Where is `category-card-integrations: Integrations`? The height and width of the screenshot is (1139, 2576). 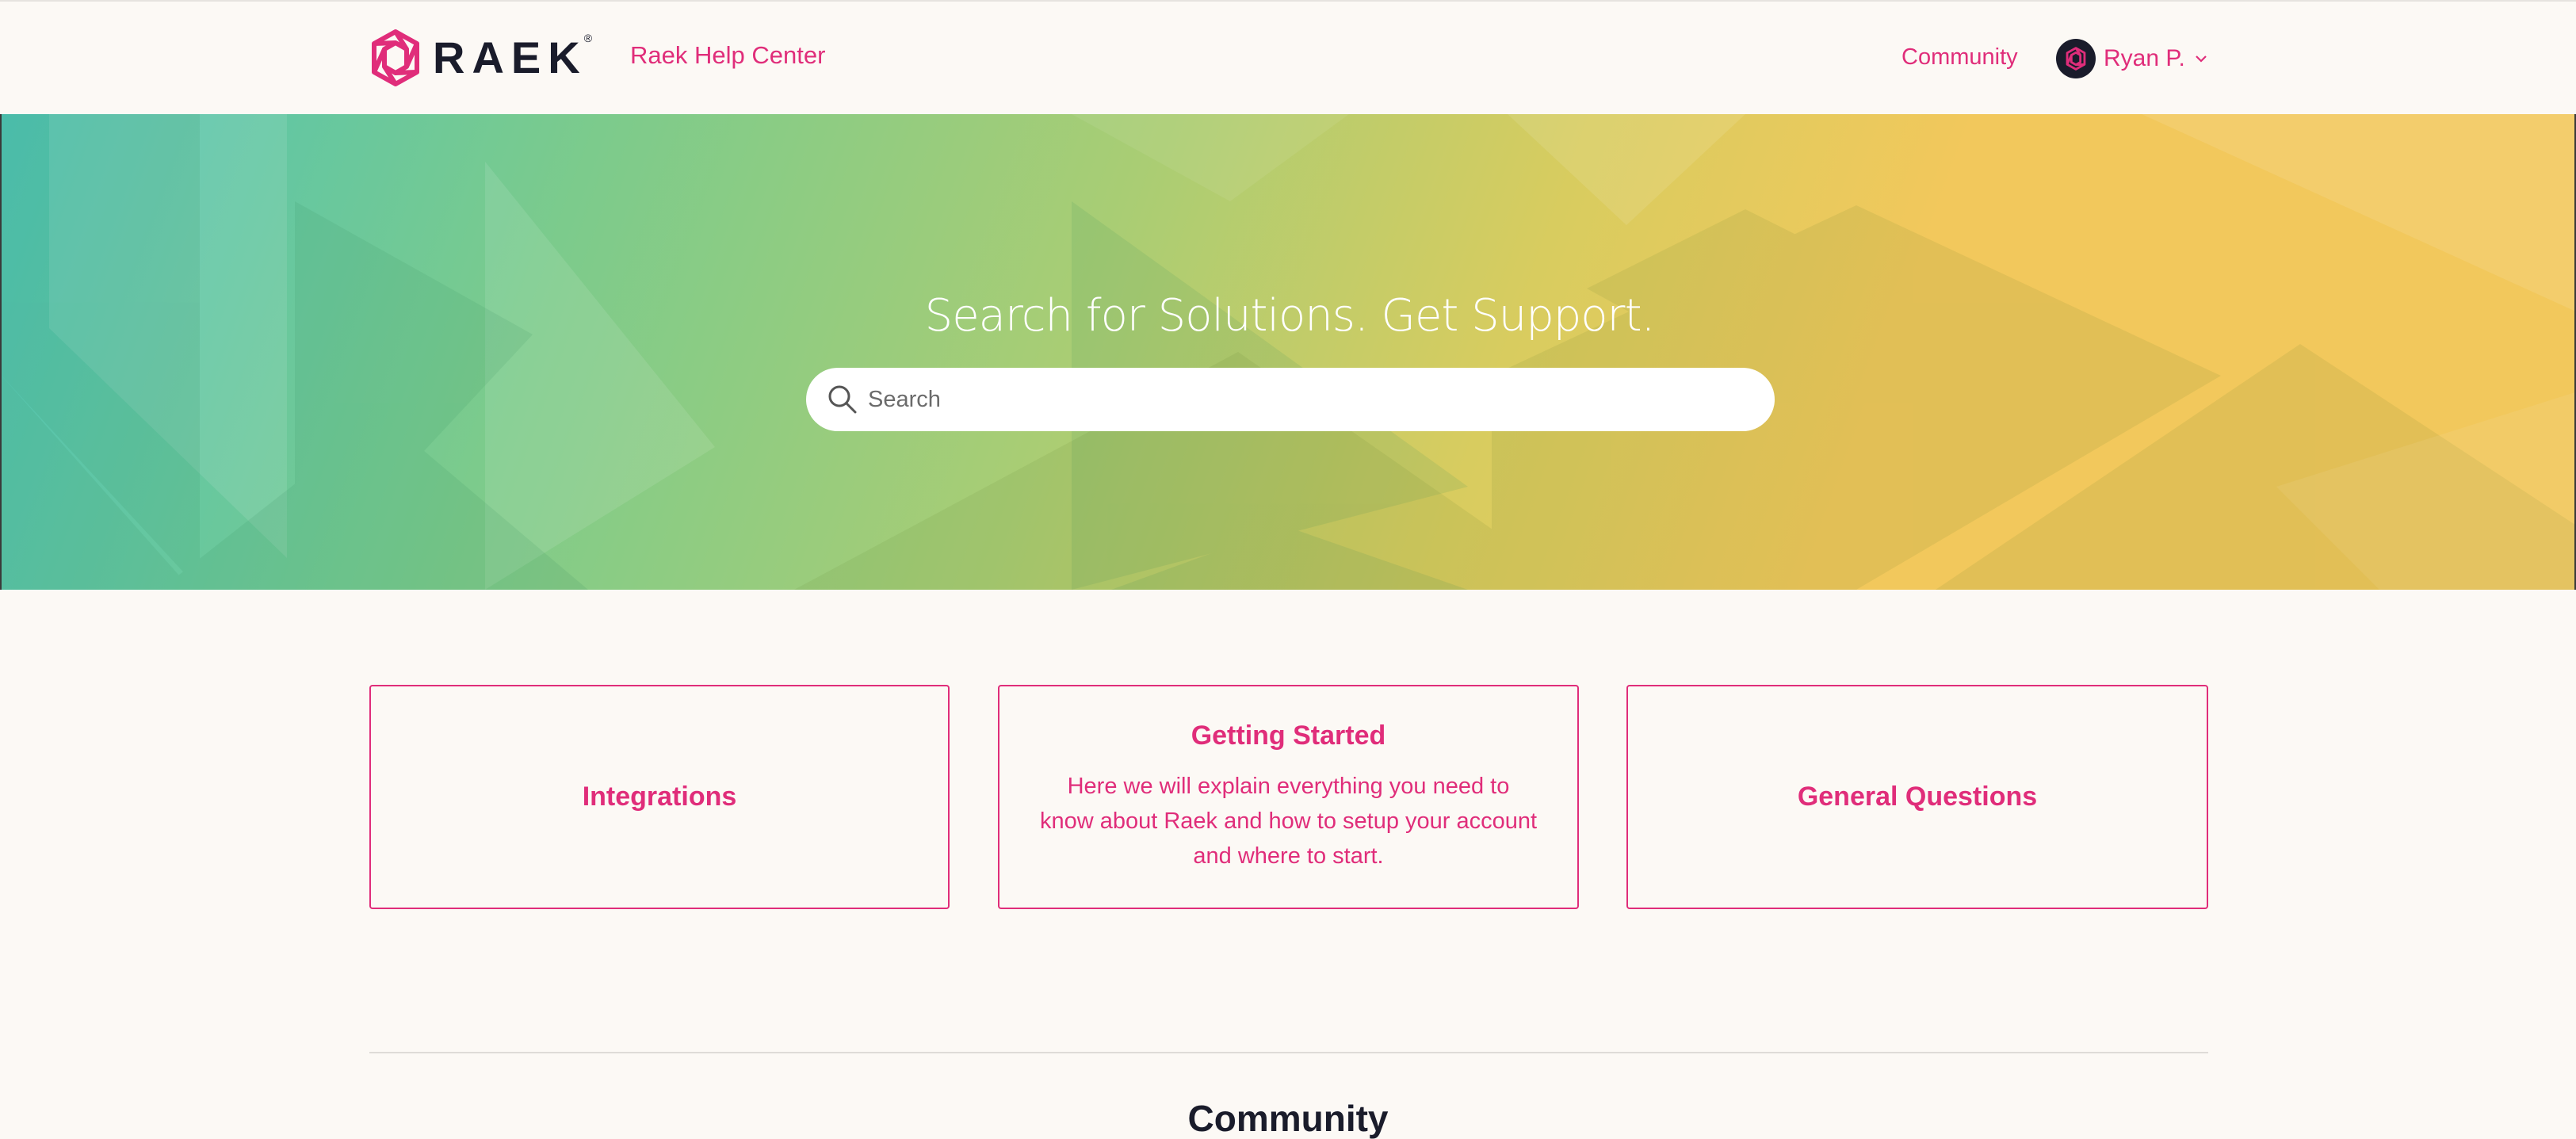
category-card-integrations: Integrations is located at coordinates (659, 797).